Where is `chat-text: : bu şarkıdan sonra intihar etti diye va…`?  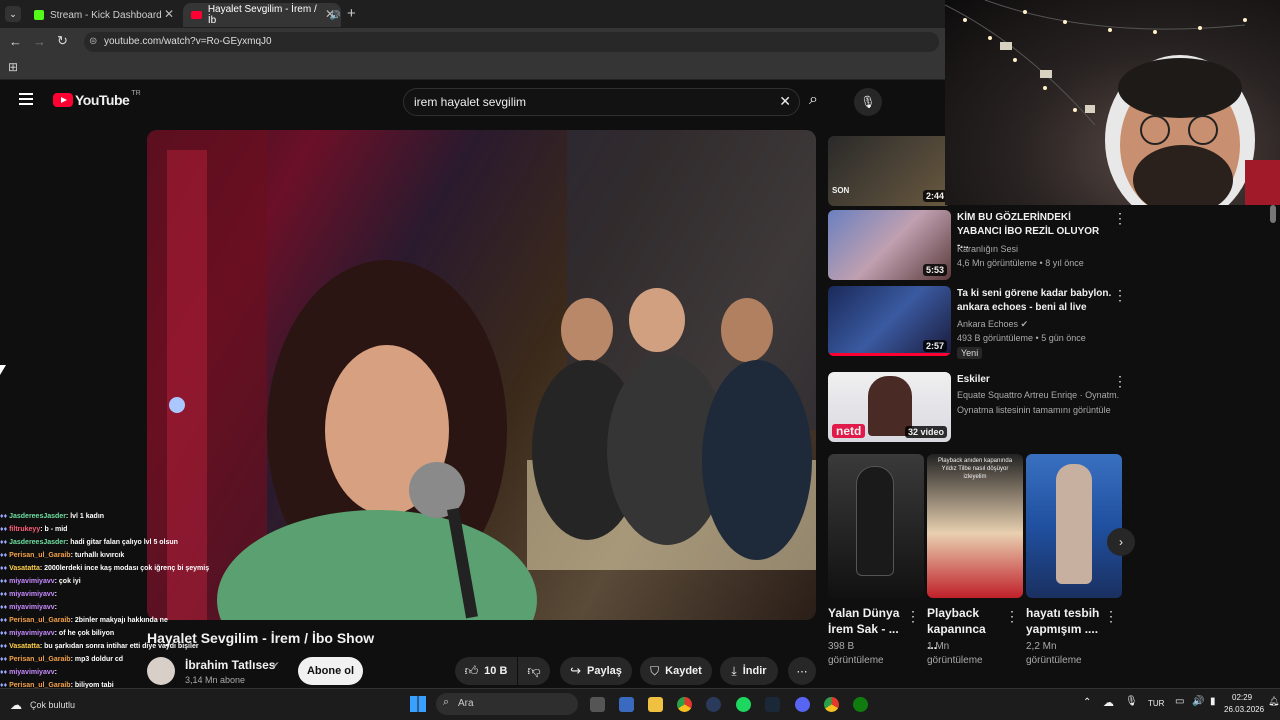 chat-text: : bu şarkıdan sonra intihar etti diye va… is located at coordinates (119, 646).